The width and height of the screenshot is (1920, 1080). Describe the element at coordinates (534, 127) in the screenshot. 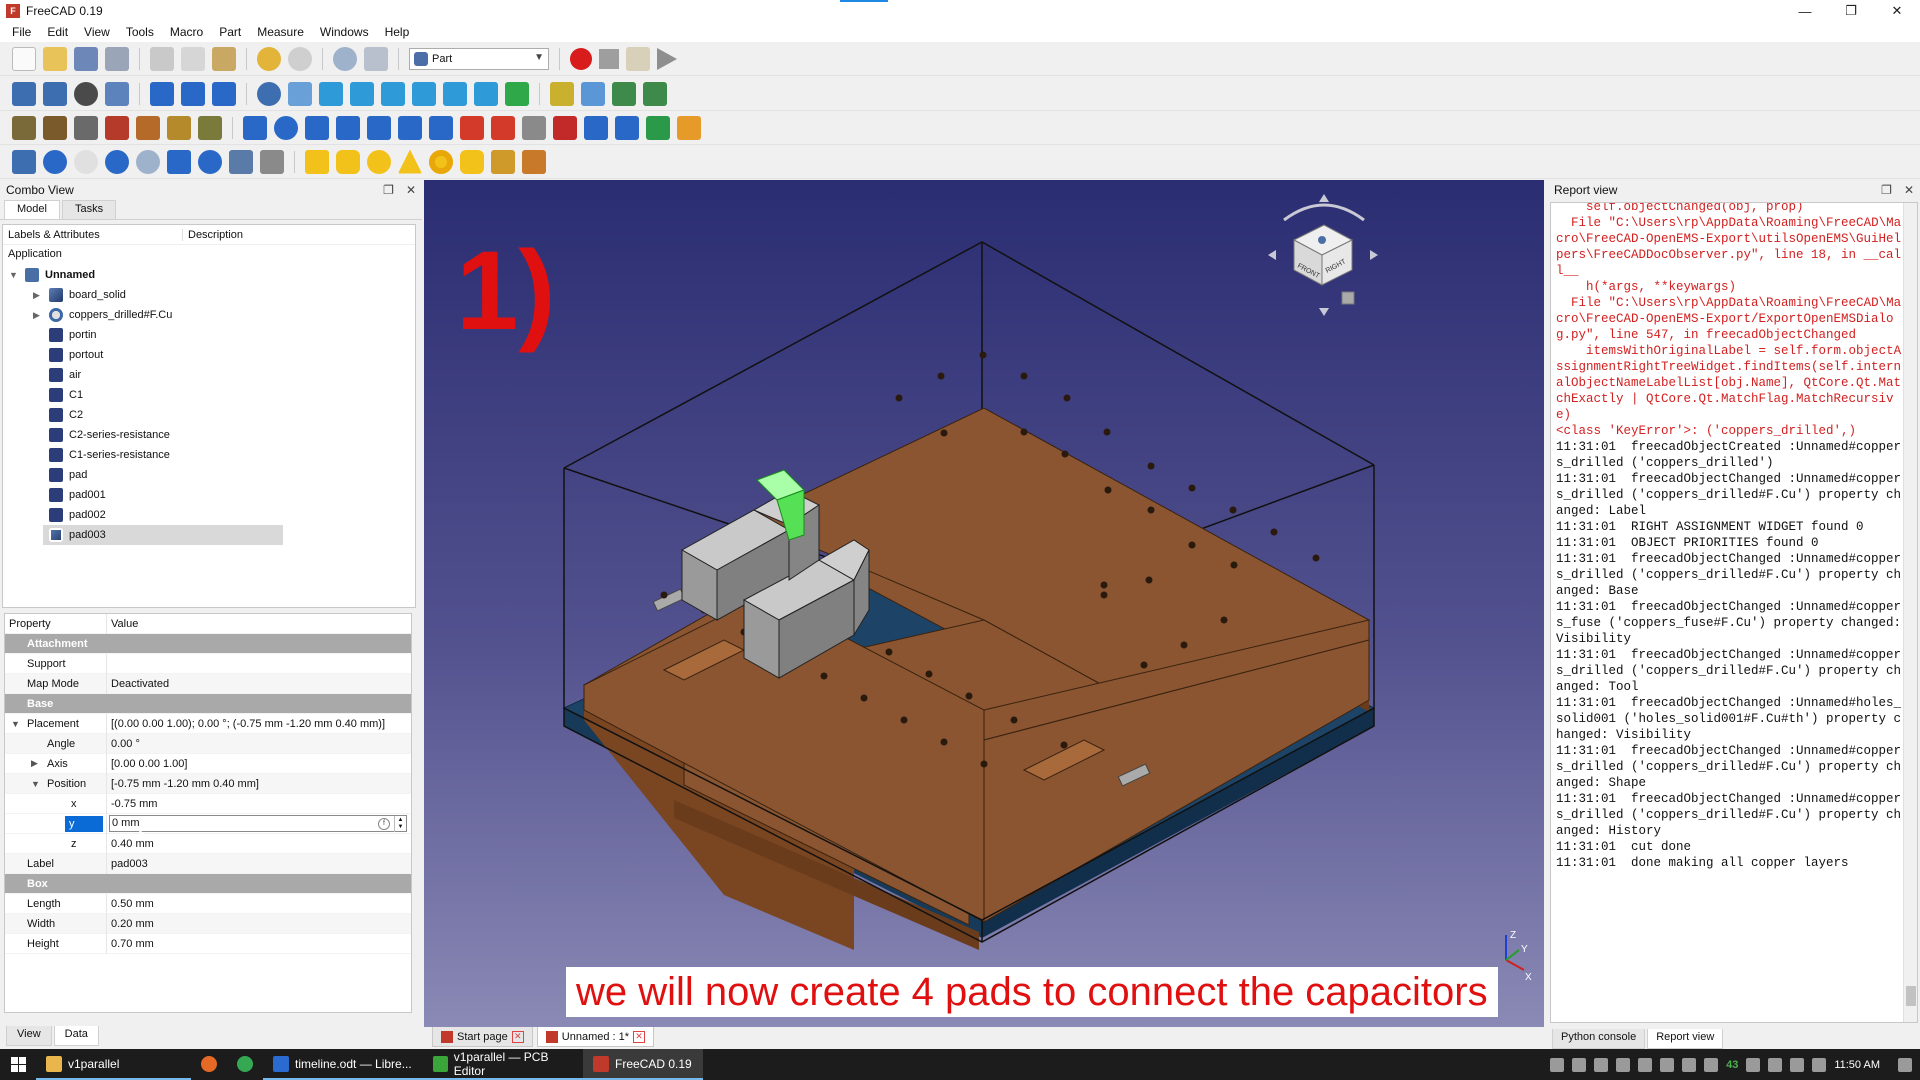

I see `section-icon` at that location.